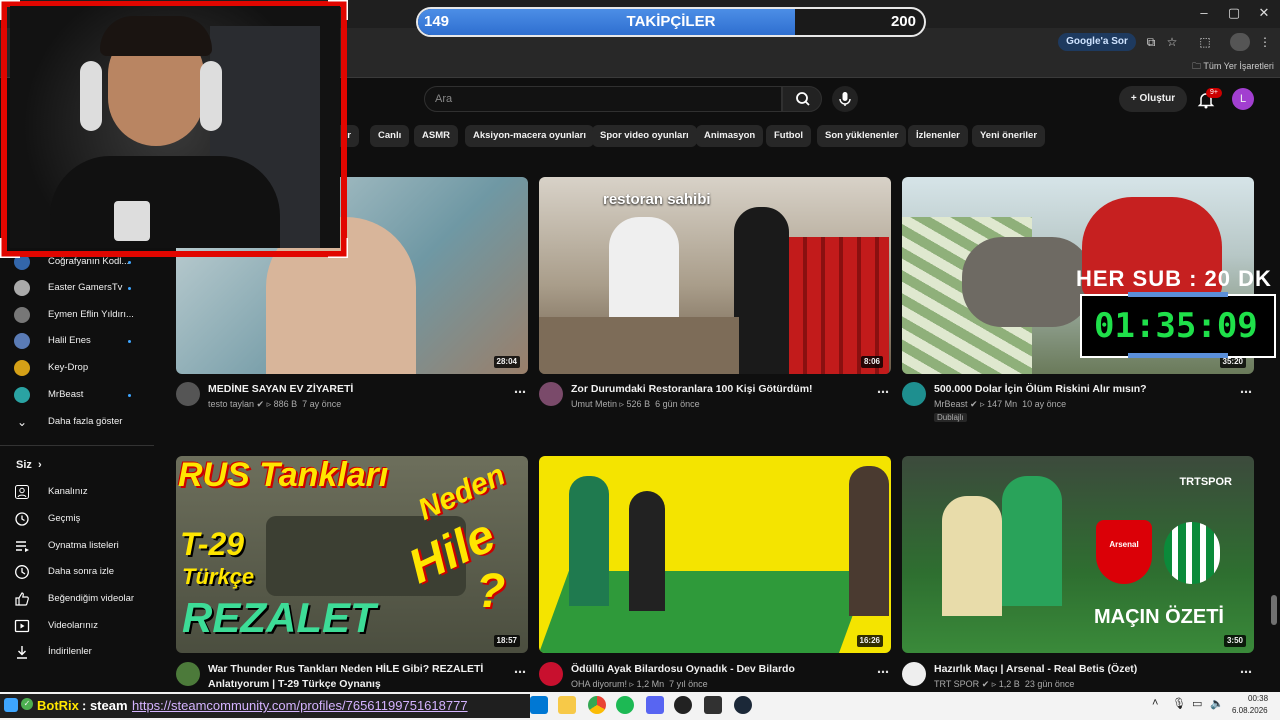 The width and height of the screenshot is (1280, 720). What do you see at coordinates (1176, 326) in the screenshot?
I see `timer-value: 01:35:09` at bounding box center [1176, 326].